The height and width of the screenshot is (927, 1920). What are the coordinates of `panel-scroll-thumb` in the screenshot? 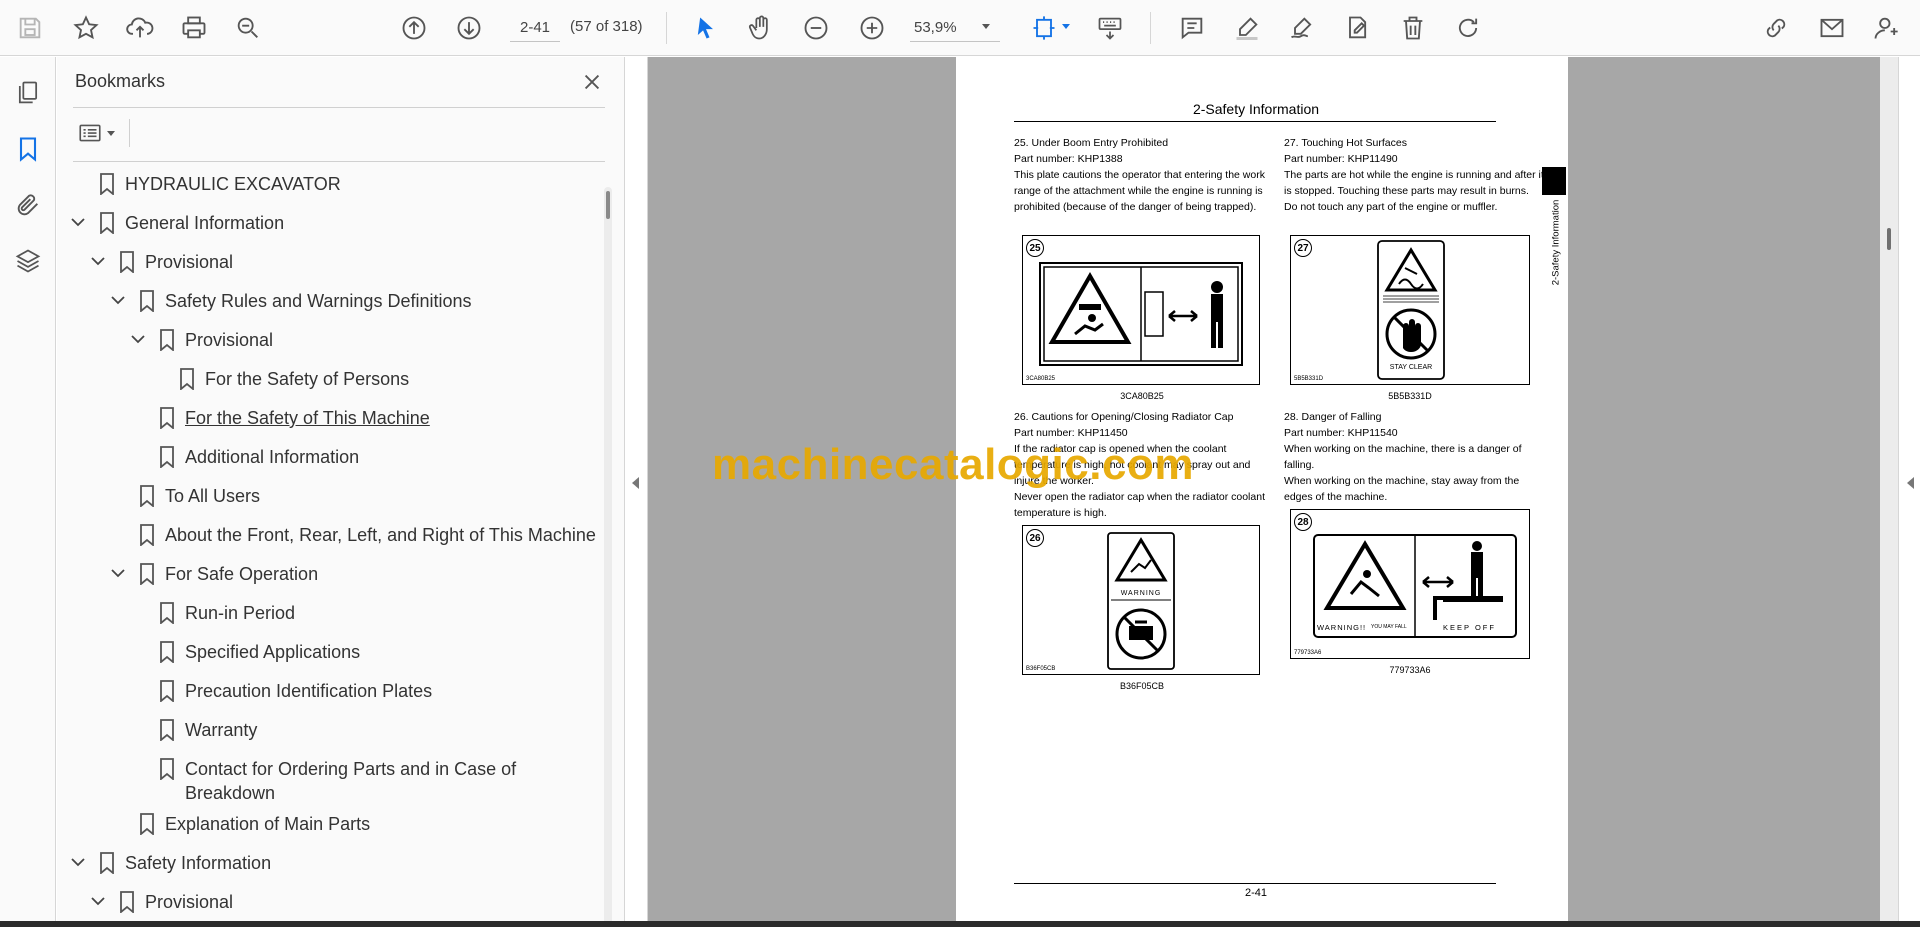 It's located at (608, 205).